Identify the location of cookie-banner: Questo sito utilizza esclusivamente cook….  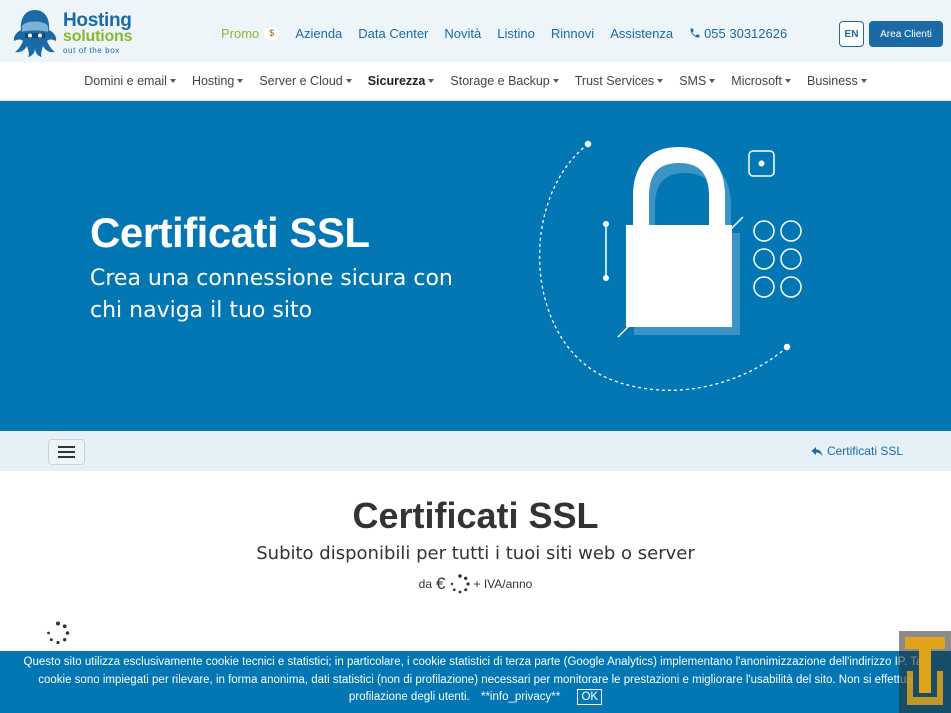
(475, 682).